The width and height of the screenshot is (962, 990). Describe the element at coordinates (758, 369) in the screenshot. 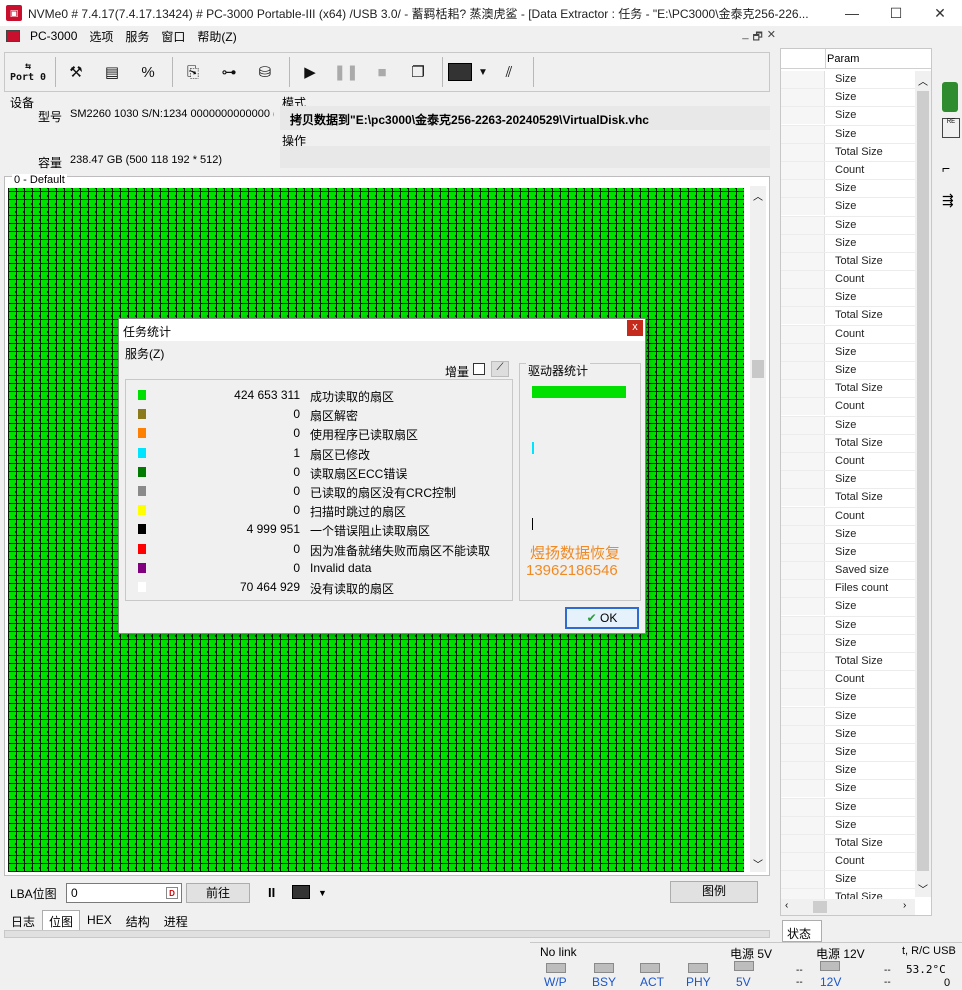

I see `map-scrollbar-thumb` at that location.